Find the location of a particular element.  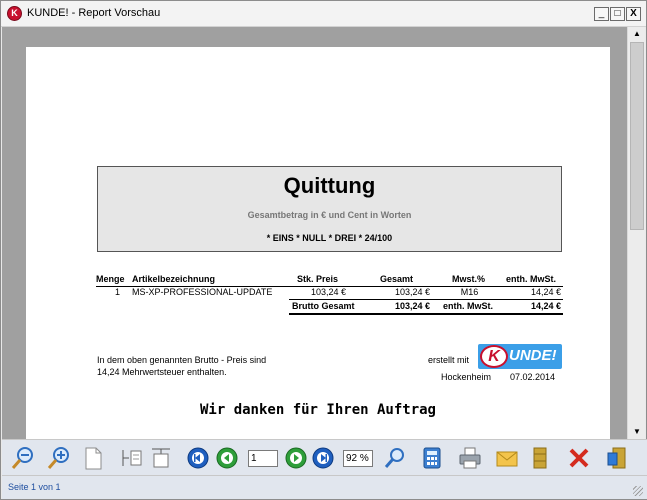

preview-toolbar: 1 92 % is located at coordinates (324, 457).